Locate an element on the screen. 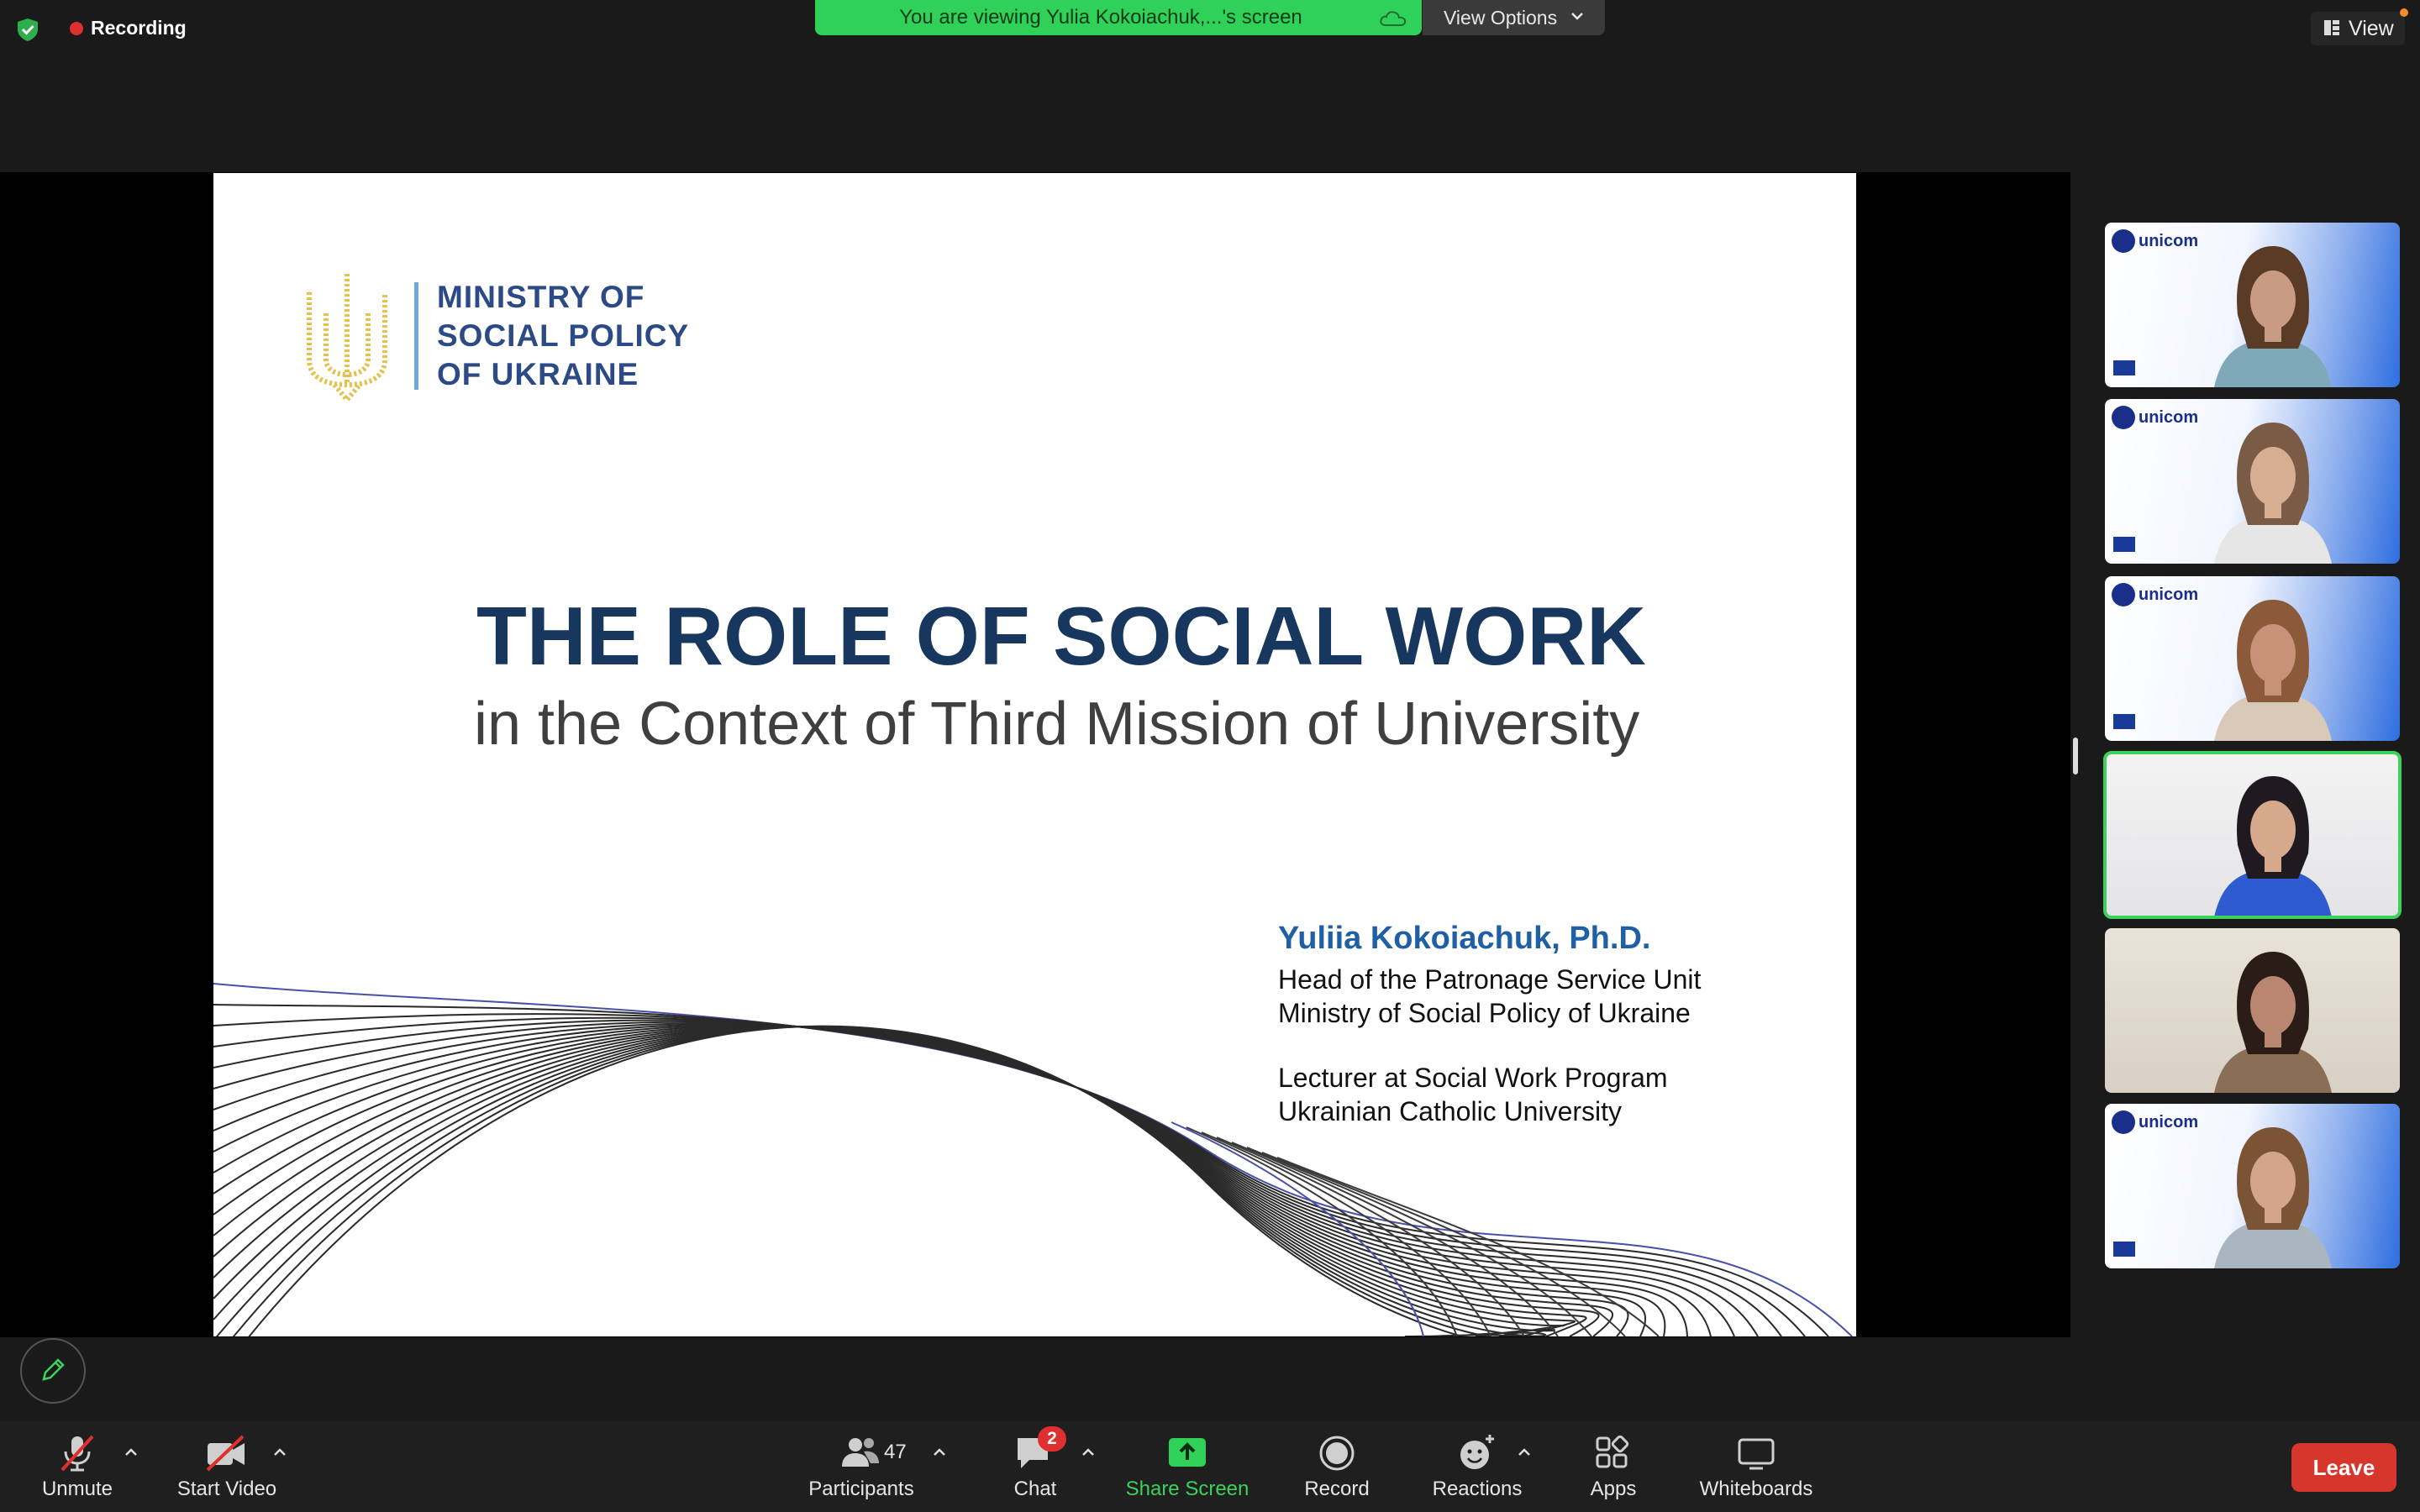 Image resolution: width=2420 pixels, height=1512 pixels. reactions-icon is located at coordinates (1476, 1453).